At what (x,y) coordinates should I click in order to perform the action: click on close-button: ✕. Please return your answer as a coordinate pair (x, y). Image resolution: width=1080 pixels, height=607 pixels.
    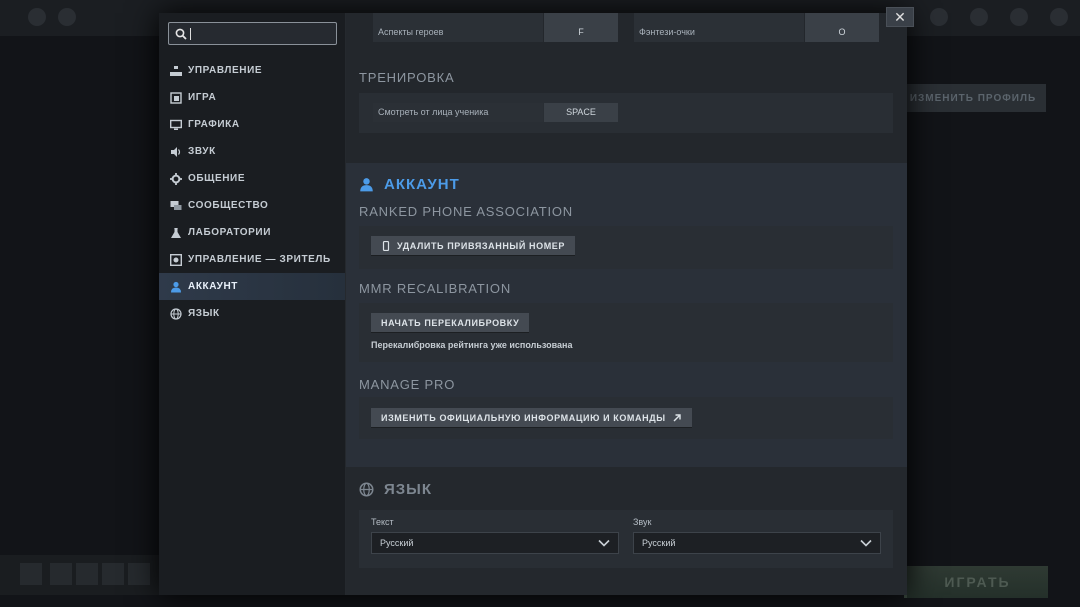
    Looking at the image, I should click on (900, 17).